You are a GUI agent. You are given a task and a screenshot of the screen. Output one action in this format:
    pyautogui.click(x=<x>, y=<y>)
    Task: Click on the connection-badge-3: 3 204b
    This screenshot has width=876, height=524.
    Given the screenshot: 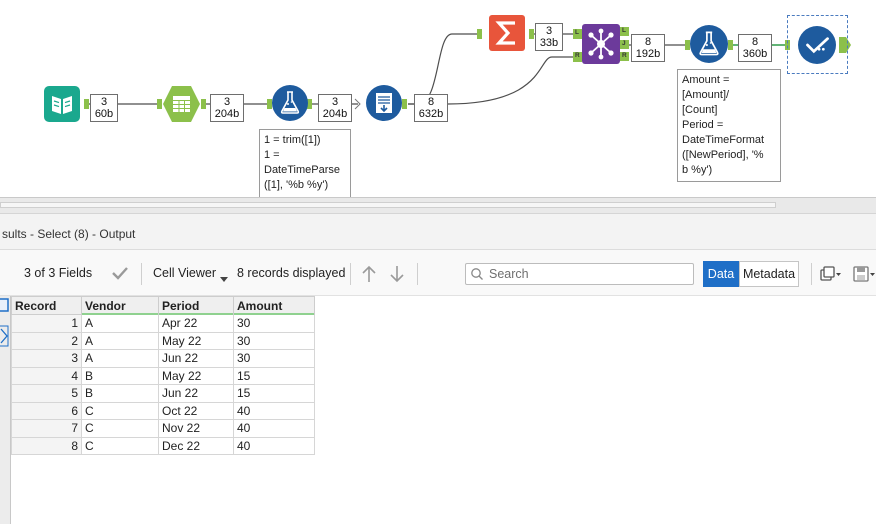 What is the action you would take?
    pyautogui.click(x=335, y=108)
    